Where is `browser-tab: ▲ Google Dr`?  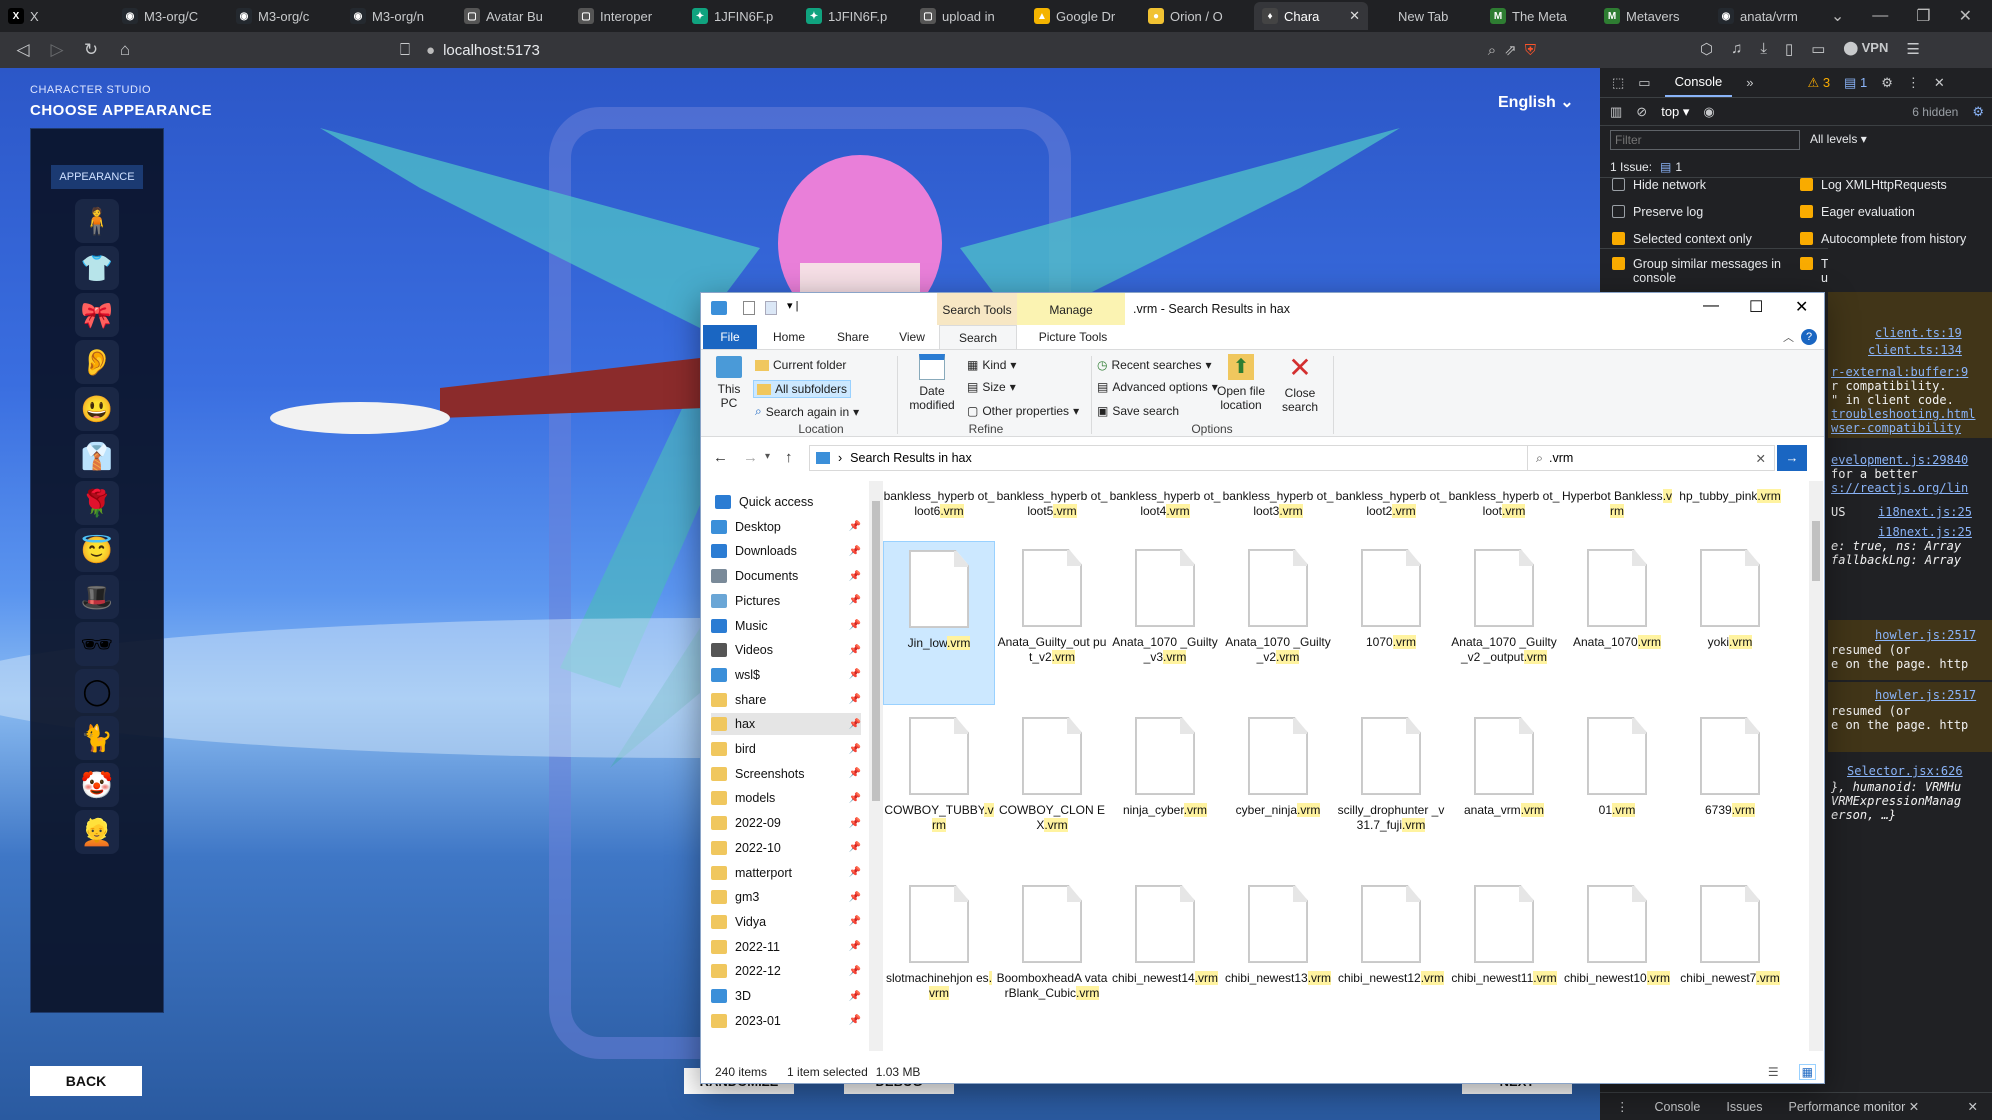 browser-tab: ▲ Google Dr is located at coordinates (1083, 16).